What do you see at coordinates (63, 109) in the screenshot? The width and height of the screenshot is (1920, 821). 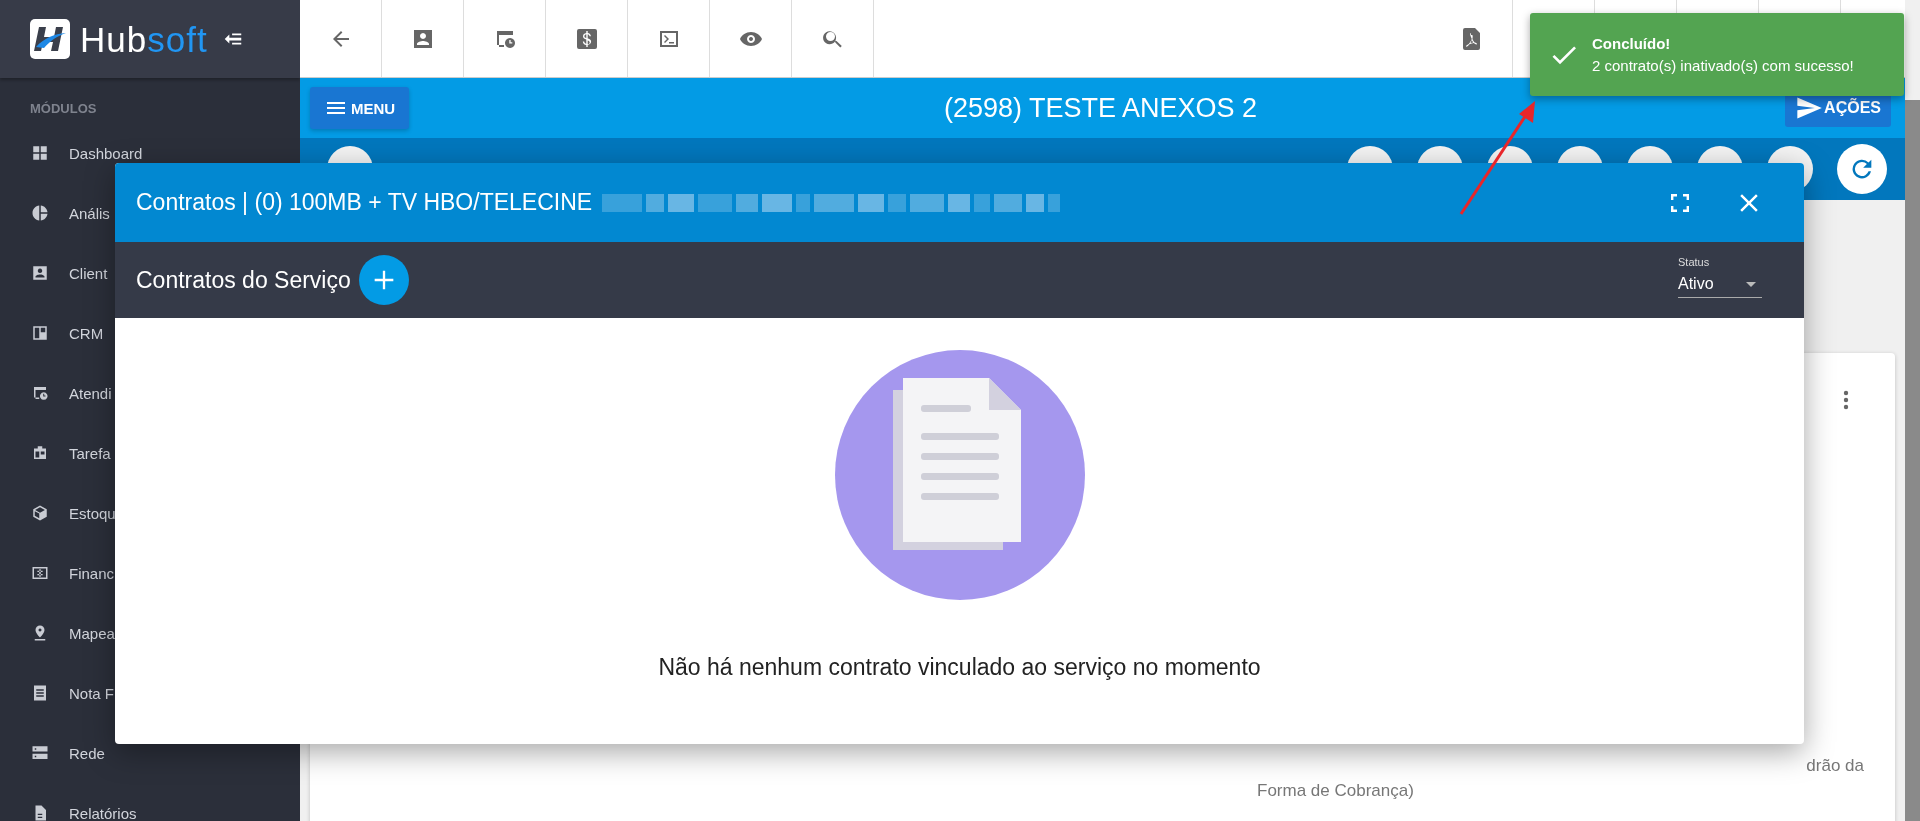 I see `section-title: MÓDULOS` at bounding box center [63, 109].